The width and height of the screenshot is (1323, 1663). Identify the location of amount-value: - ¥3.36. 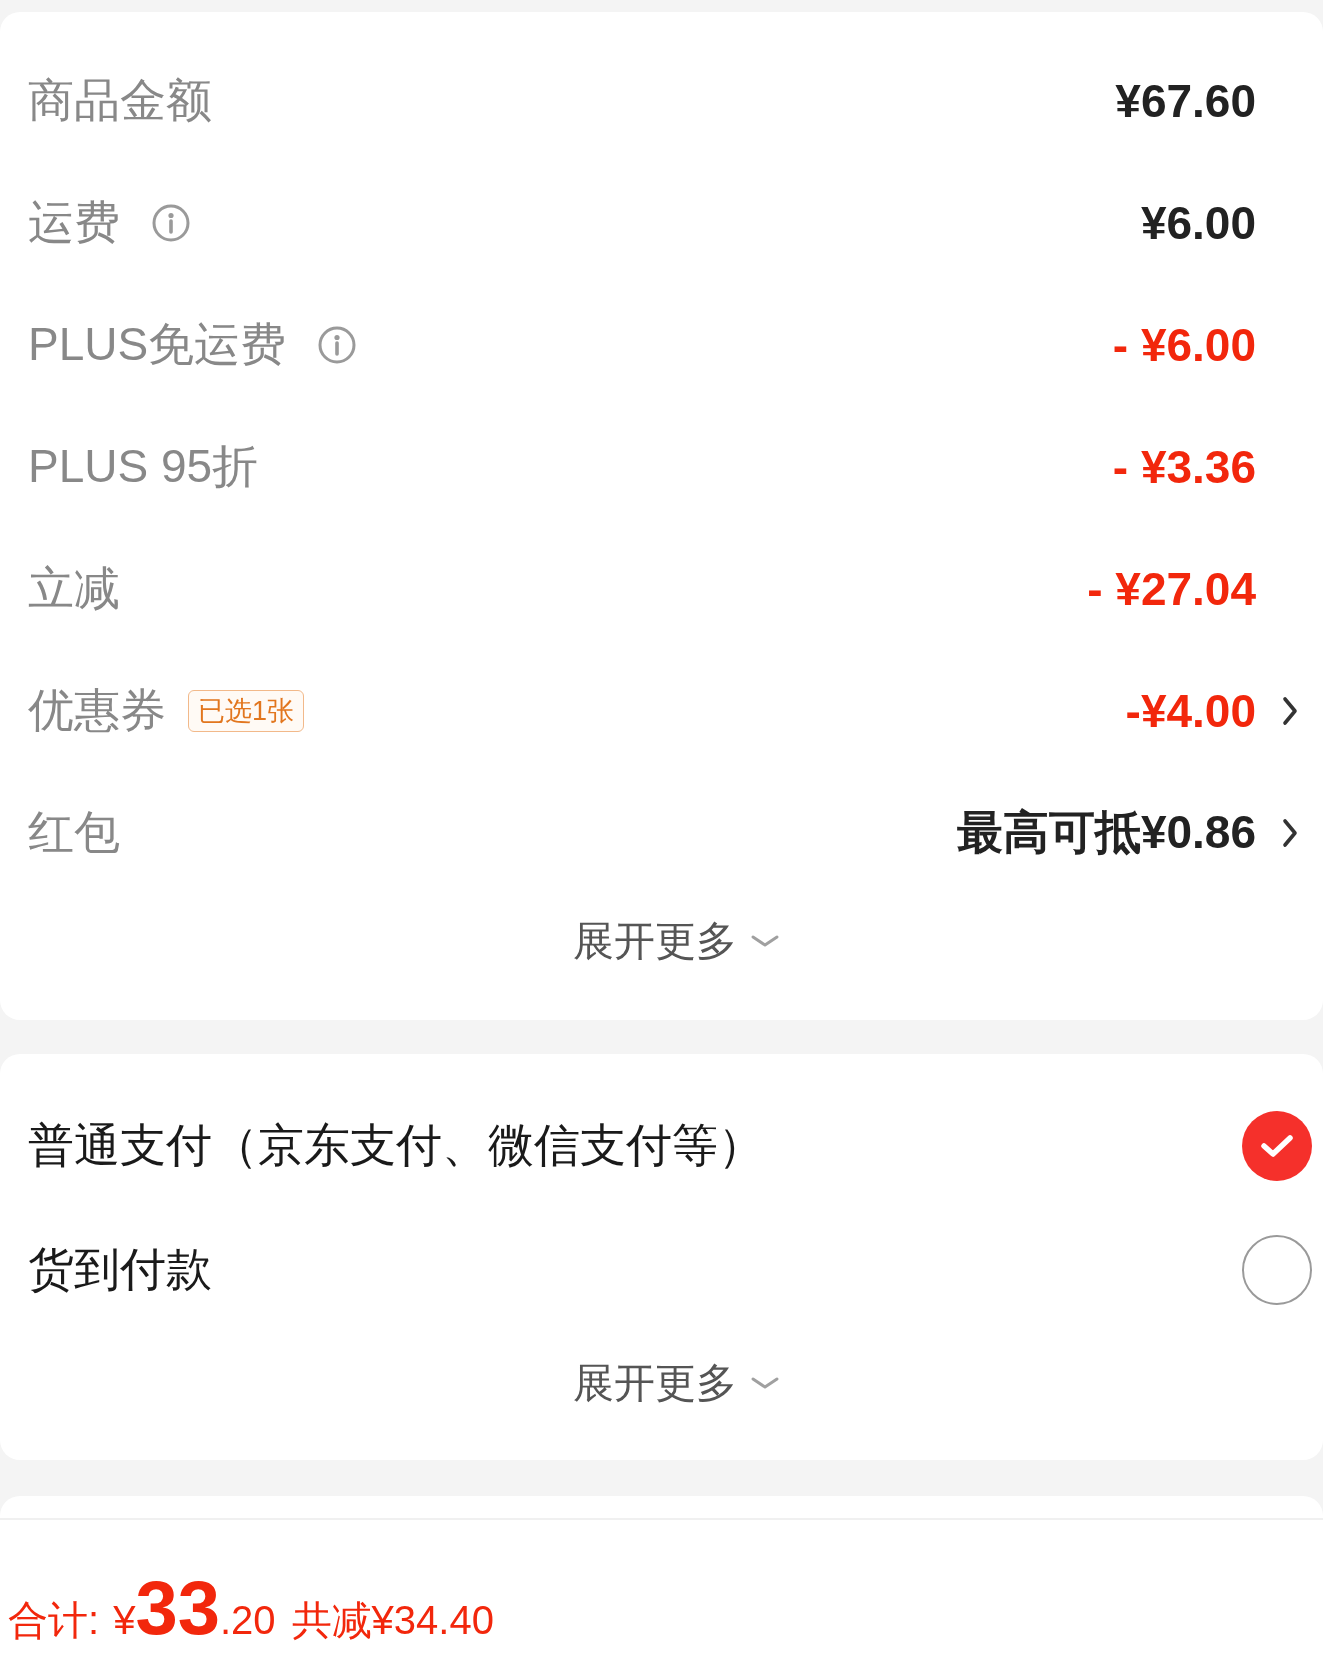
(1184, 467).